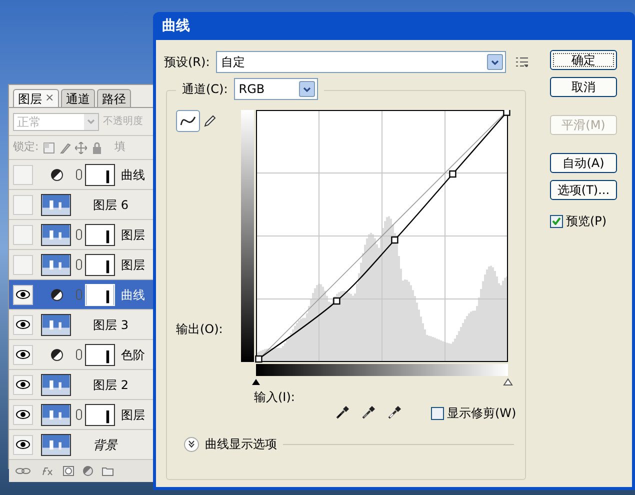 Image resolution: width=635 pixels, height=495 pixels. What do you see at coordinates (508, 382) in the screenshot?
I see `highlight-input-slider` at bounding box center [508, 382].